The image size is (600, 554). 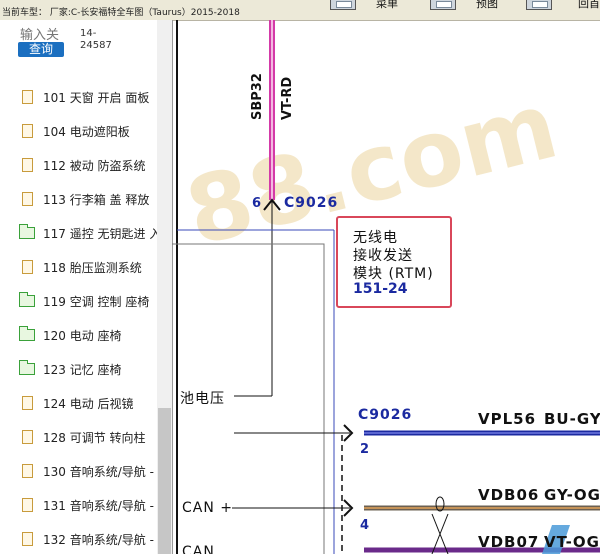 I want to click on tree-item: 128 可调节 转向柱, so click(x=78, y=437).